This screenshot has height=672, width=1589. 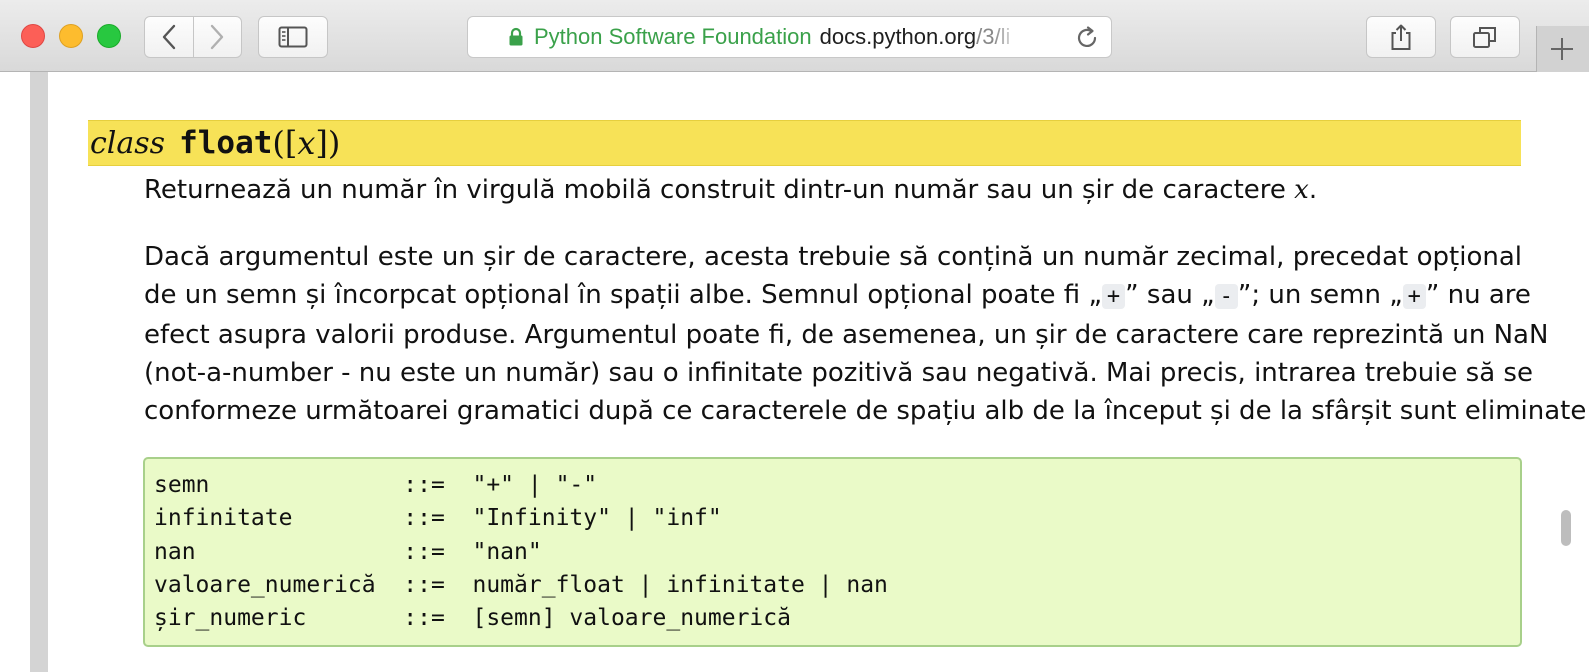 What do you see at coordinates (328, 143) in the screenshot?
I see `signature-close: ])` at bounding box center [328, 143].